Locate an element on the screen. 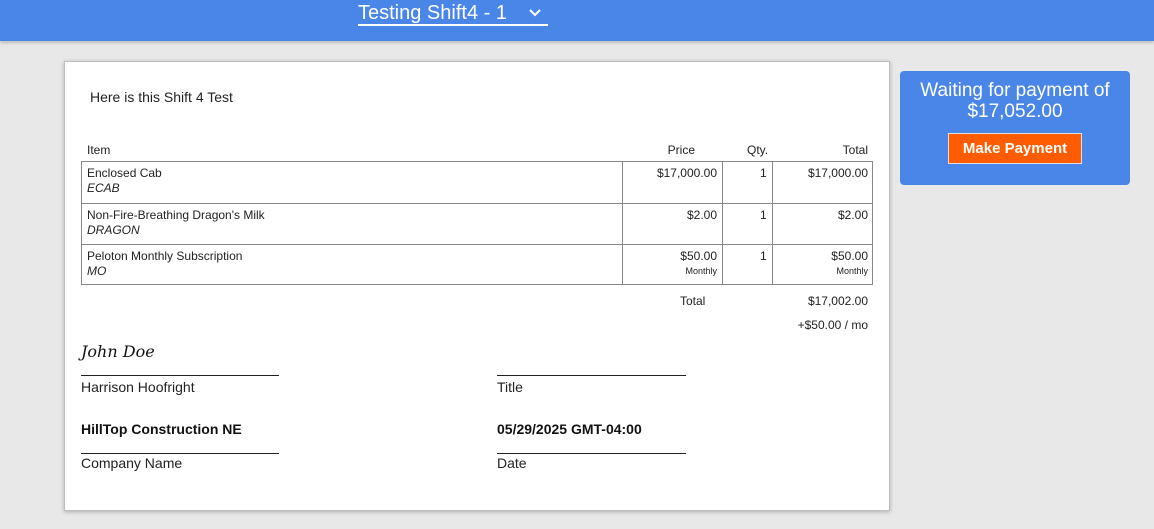 The width and height of the screenshot is (1154, 529). date-label: Date is located at coordinates (512, 463).